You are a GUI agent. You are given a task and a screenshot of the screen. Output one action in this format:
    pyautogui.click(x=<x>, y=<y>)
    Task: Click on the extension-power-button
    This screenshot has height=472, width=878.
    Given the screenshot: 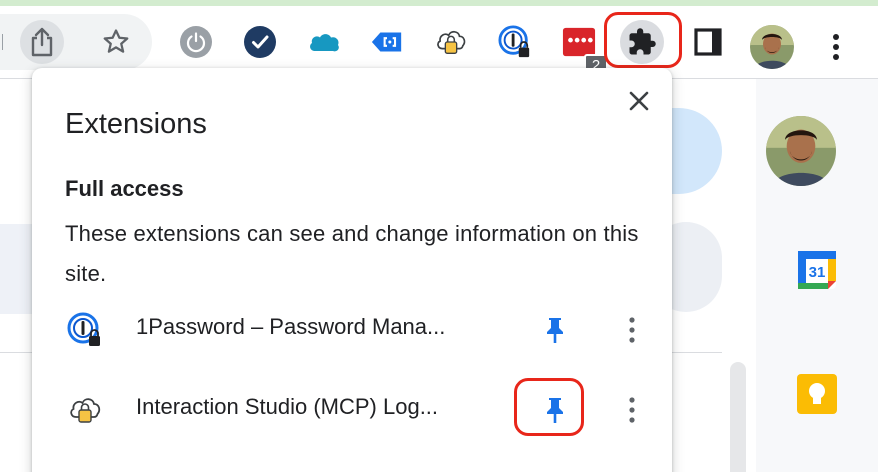 What is the action you would take?
    pyautogui.click(x=196, y=42)
    